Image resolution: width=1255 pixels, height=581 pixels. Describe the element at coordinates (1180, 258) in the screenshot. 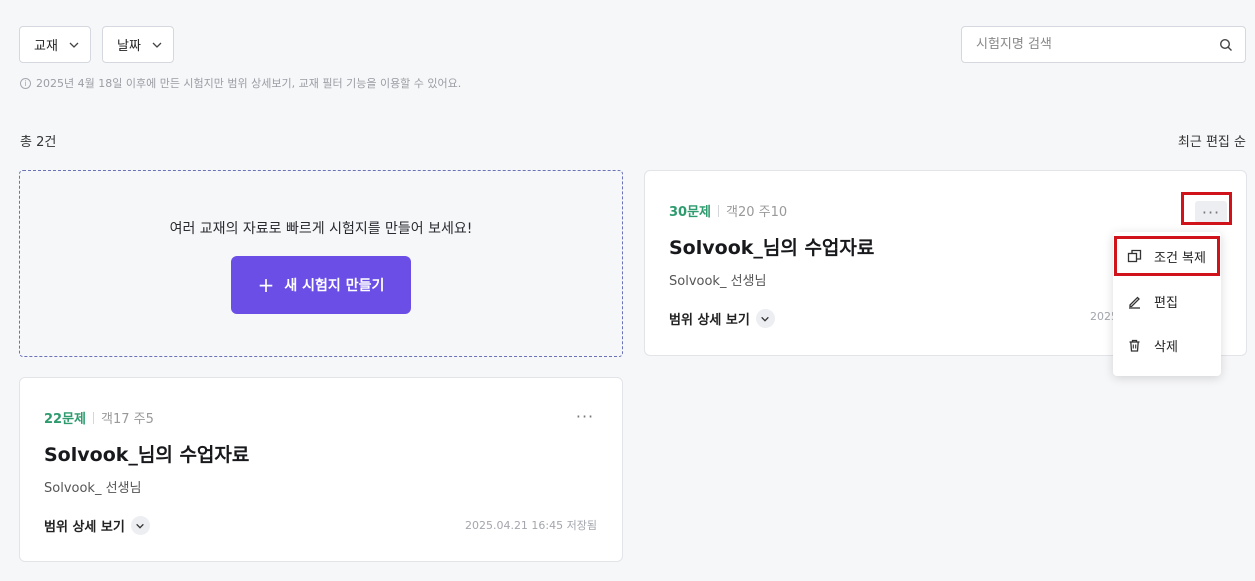

I see `menu-item-label: 조건 복제` at that location.